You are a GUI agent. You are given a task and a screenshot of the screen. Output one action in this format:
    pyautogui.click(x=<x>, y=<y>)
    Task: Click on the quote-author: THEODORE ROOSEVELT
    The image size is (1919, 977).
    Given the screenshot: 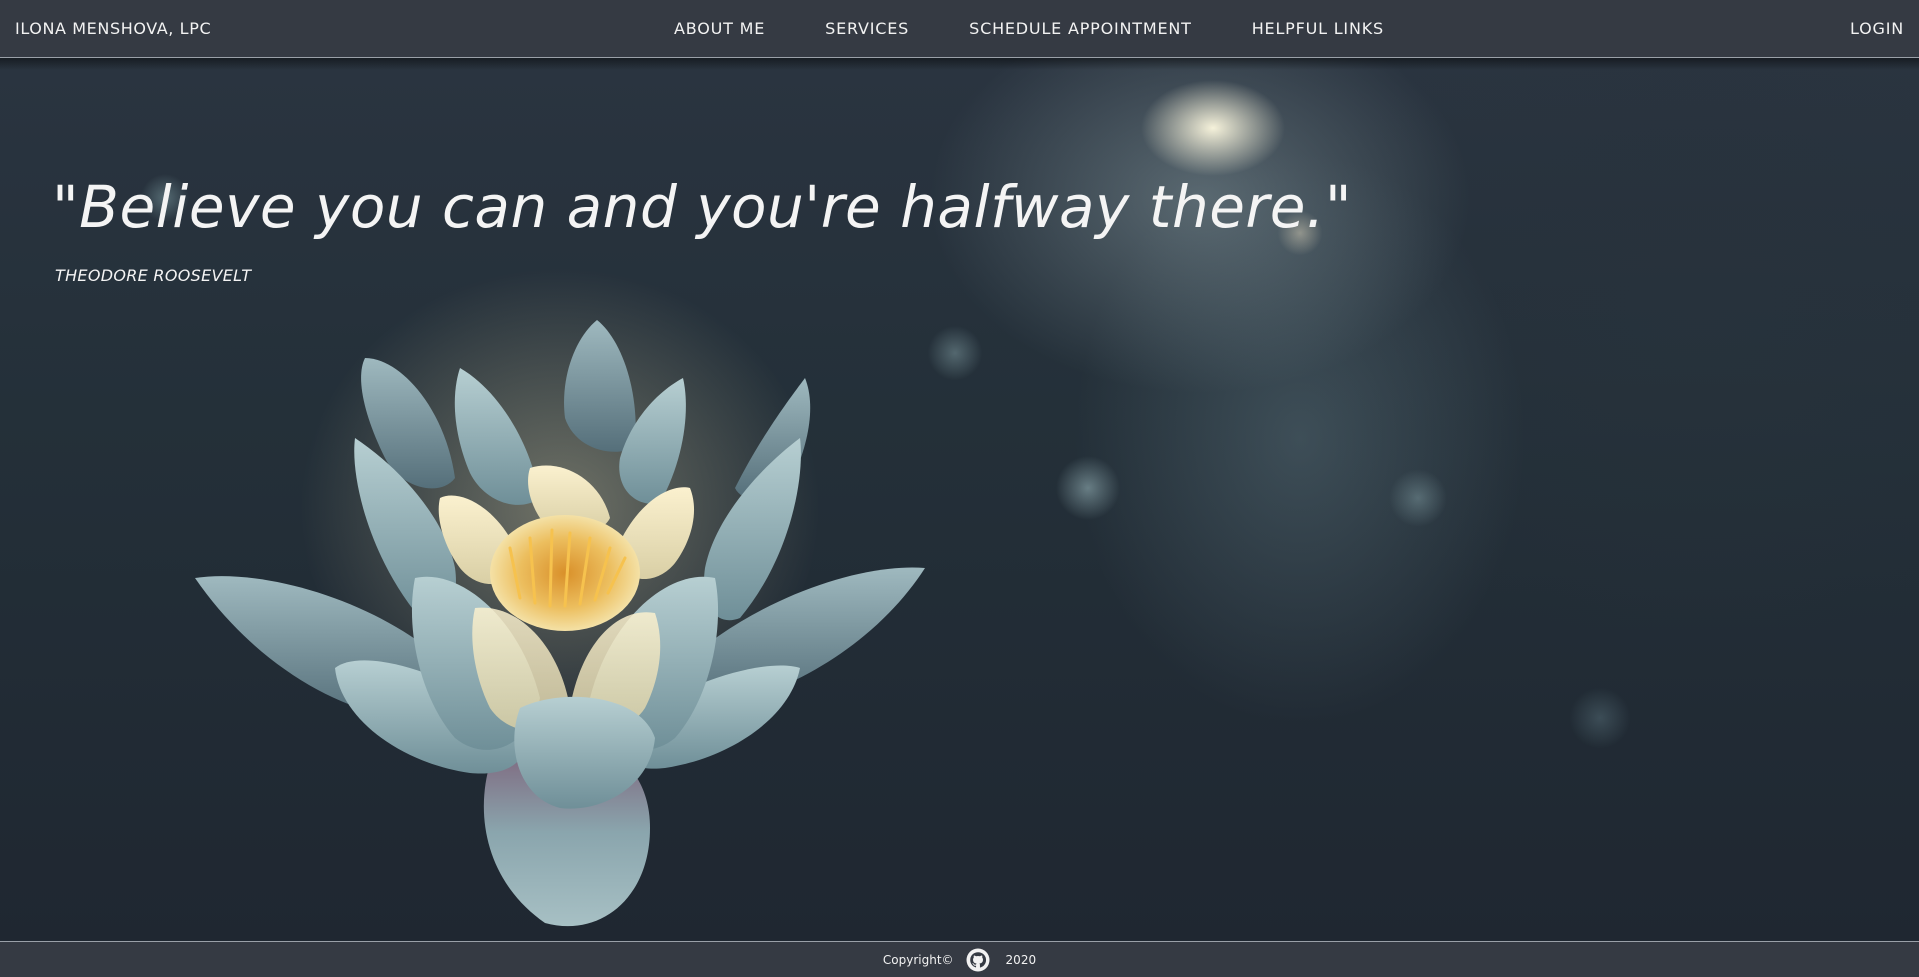 What is the action you would take?
    pyautogui.click(x=153, y=275)
    